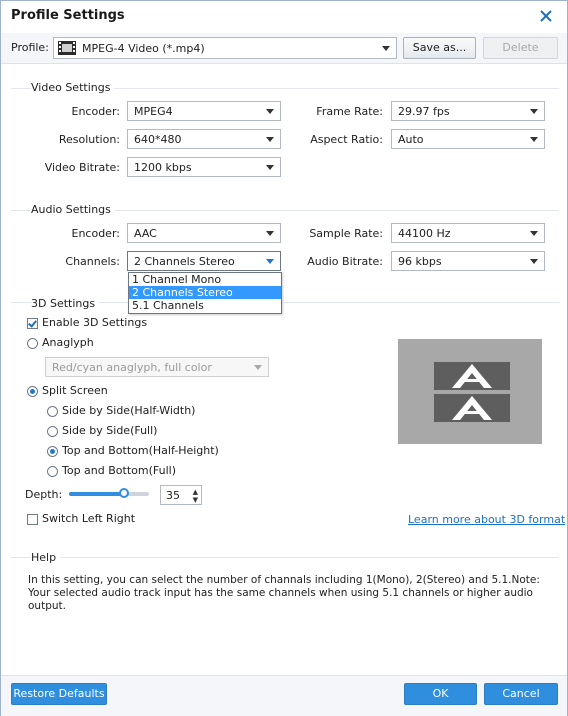  I want to click on anaglyph-label: Anaglyph, so click(68, 342).